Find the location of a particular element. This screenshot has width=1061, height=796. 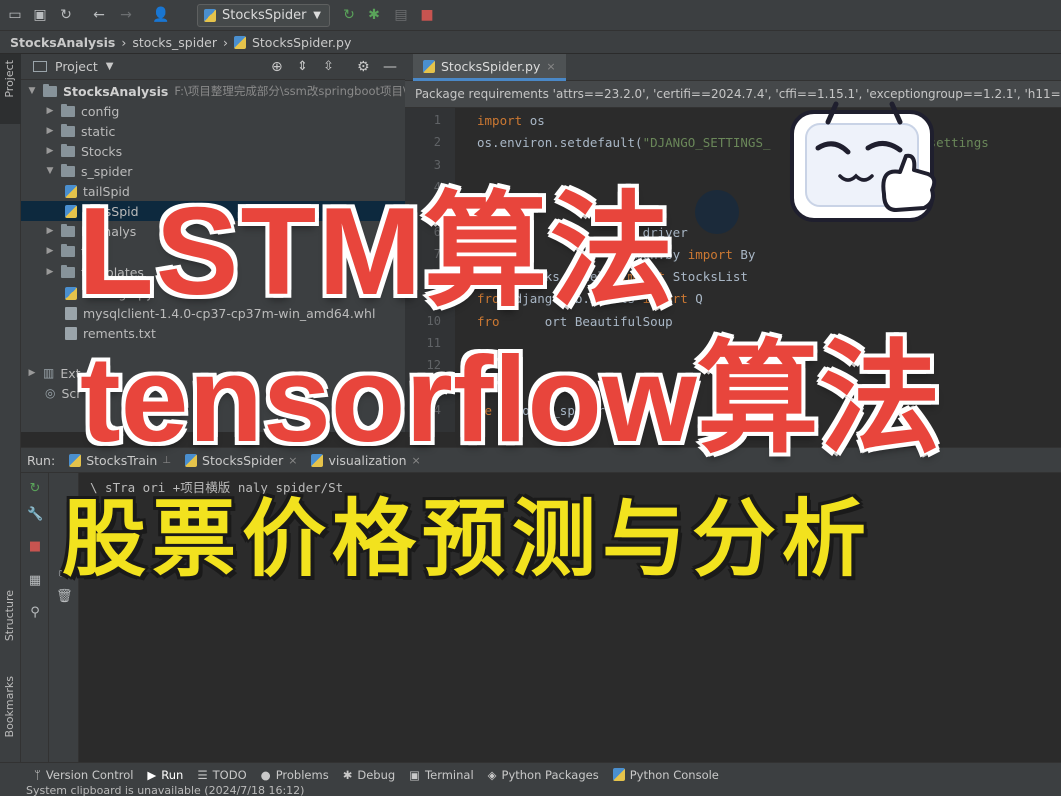

back-arrow-icon: ← is located at coordinates (99, 15).